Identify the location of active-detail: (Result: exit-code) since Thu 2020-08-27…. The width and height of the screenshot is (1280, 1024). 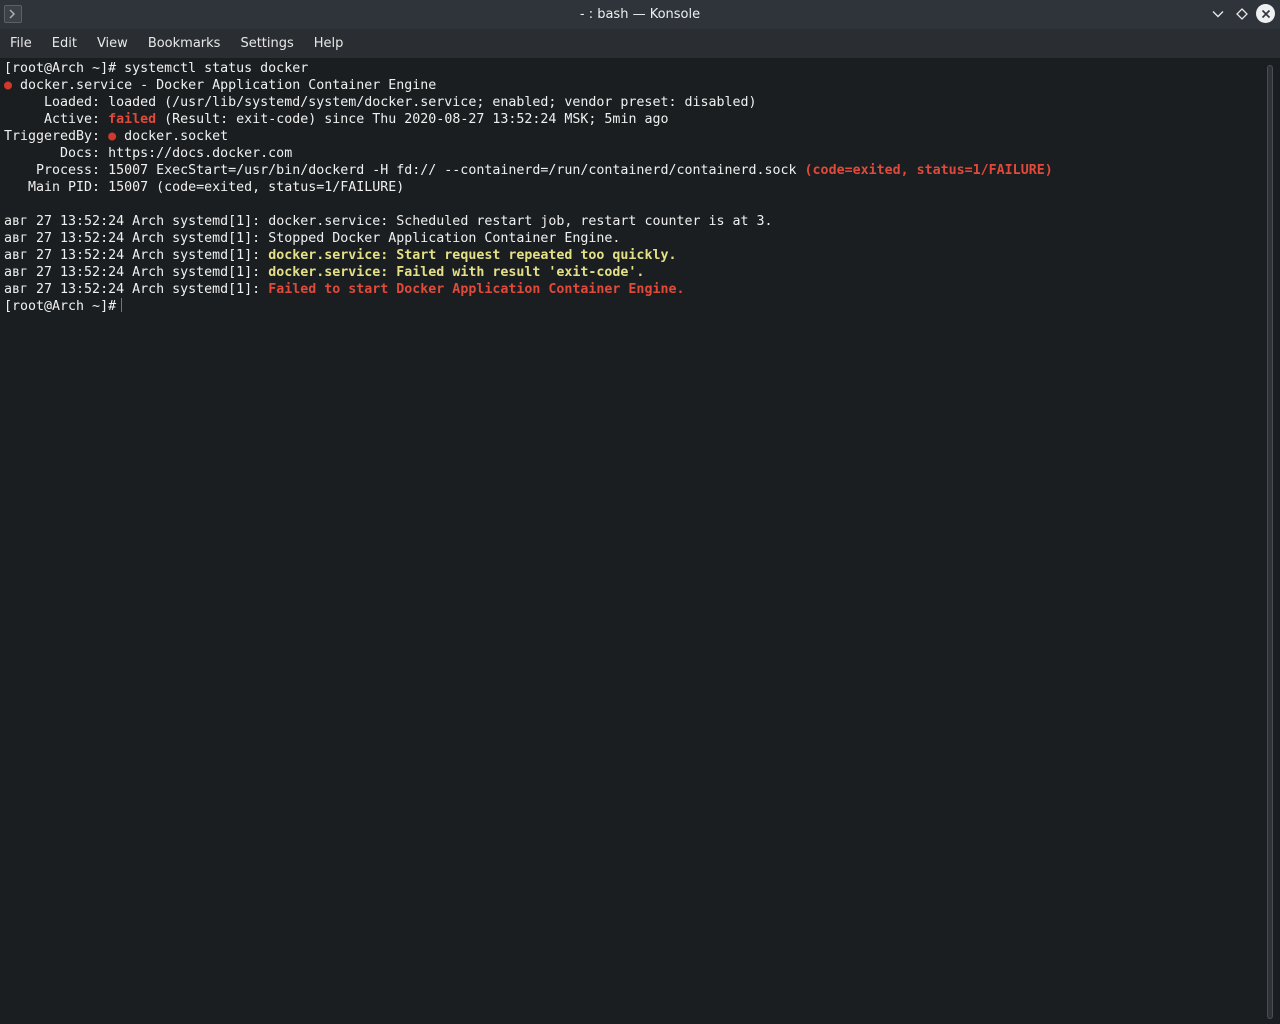
(412, 119).